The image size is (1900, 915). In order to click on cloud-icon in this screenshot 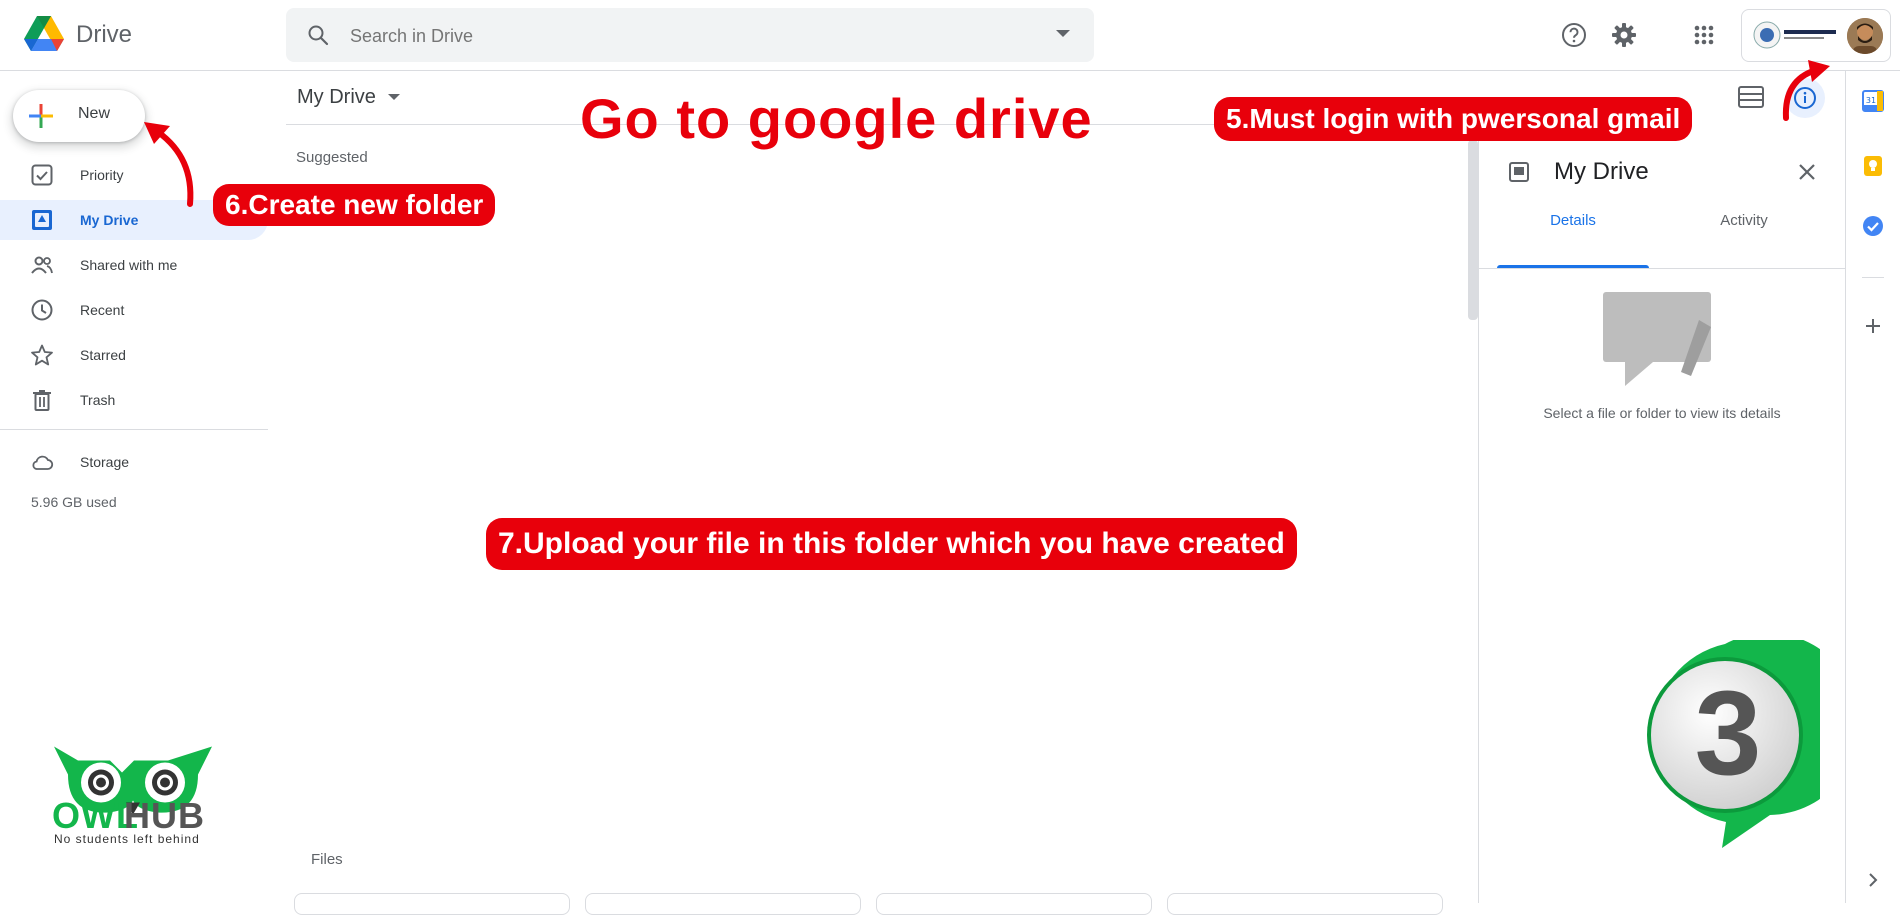, I will do `click(43, 462)`.